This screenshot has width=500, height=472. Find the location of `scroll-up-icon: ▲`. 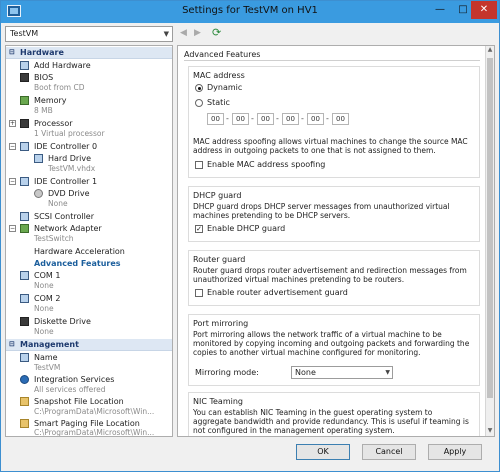

scroll-up-icon: ▲ is located at coordinates (490, 50).